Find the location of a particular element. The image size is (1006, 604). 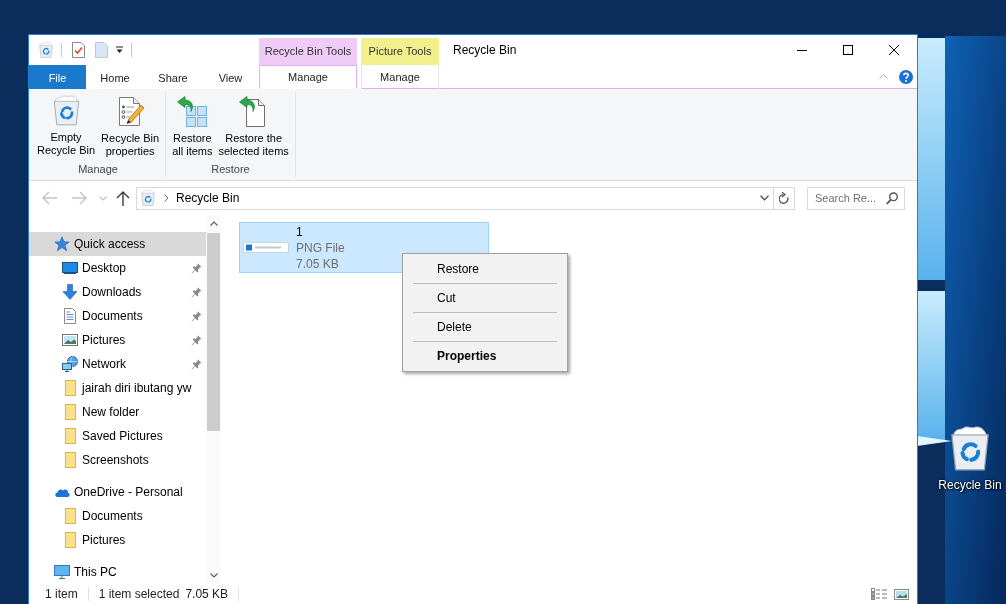

details-view-icon is located at coordinates (879, 594).